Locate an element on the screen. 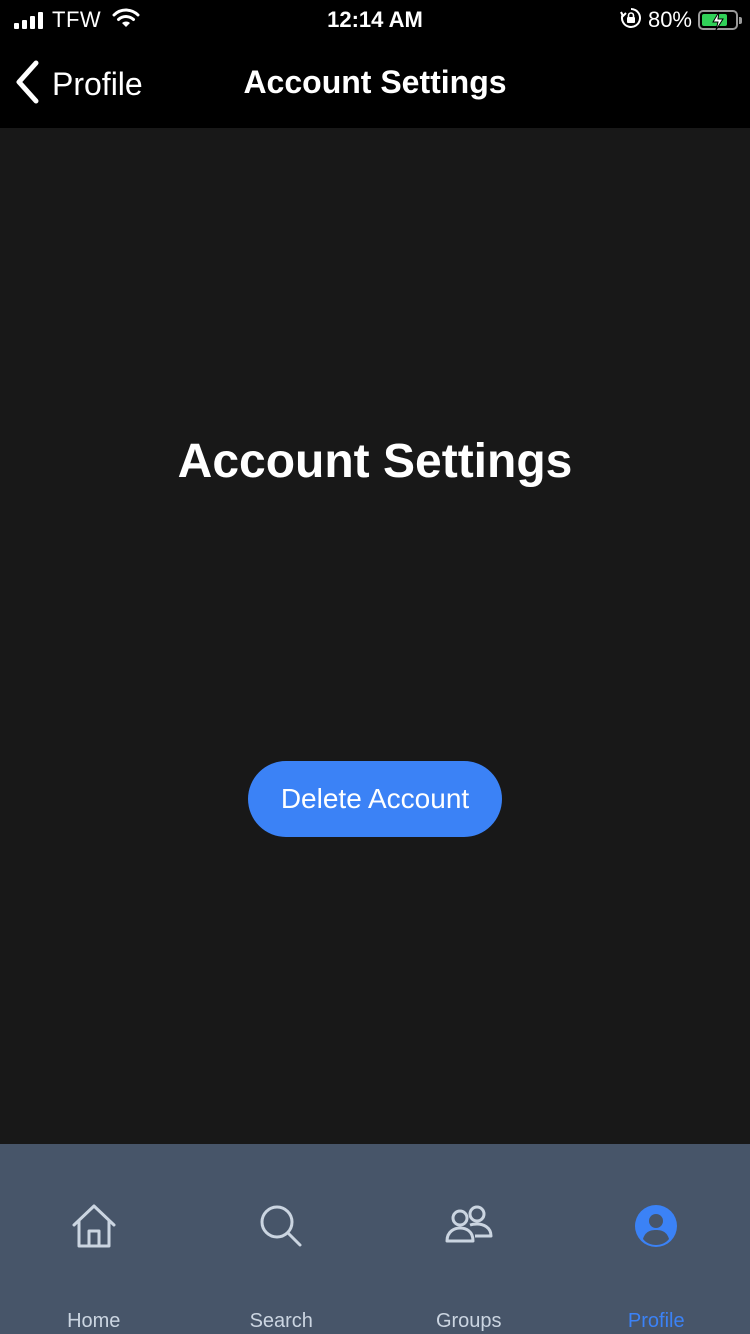 The image size is (750, 1334). tab-bar: Home Search Groups Profile is located at coordinates (375, 1239).